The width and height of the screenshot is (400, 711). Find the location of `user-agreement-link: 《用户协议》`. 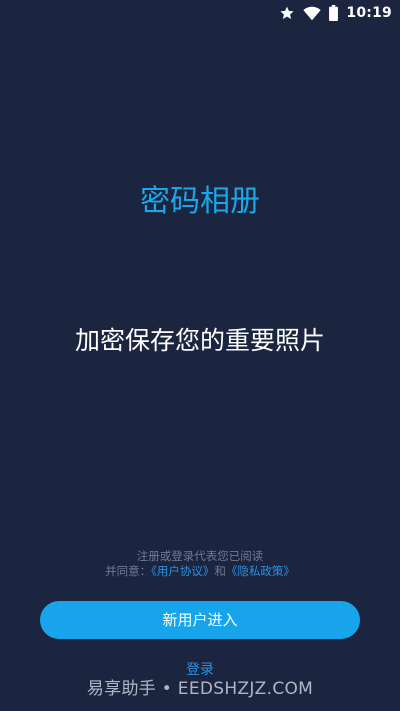

user-agreement-link: 《用户协议》 is located at coordinates (182, 571).